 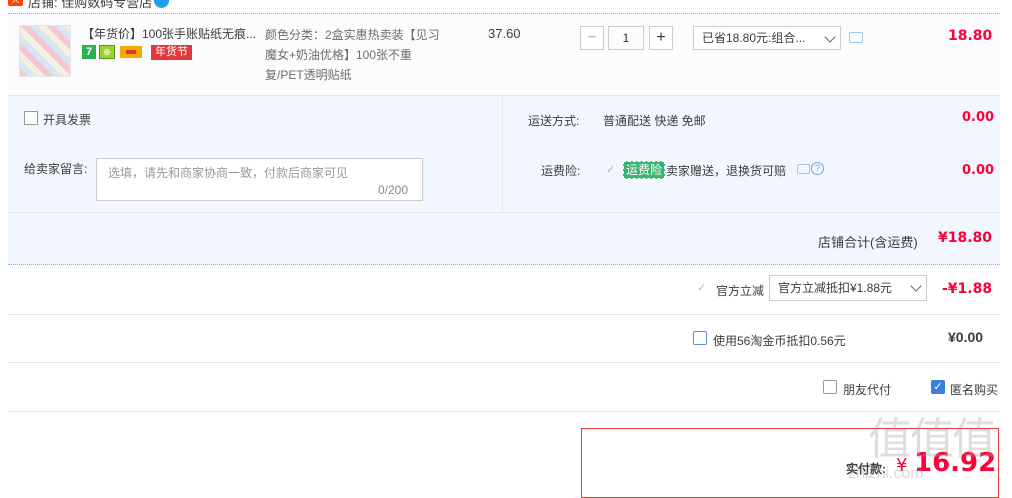 I want to click on seven-day-return-icon: 7, so click(x=89, y=52).